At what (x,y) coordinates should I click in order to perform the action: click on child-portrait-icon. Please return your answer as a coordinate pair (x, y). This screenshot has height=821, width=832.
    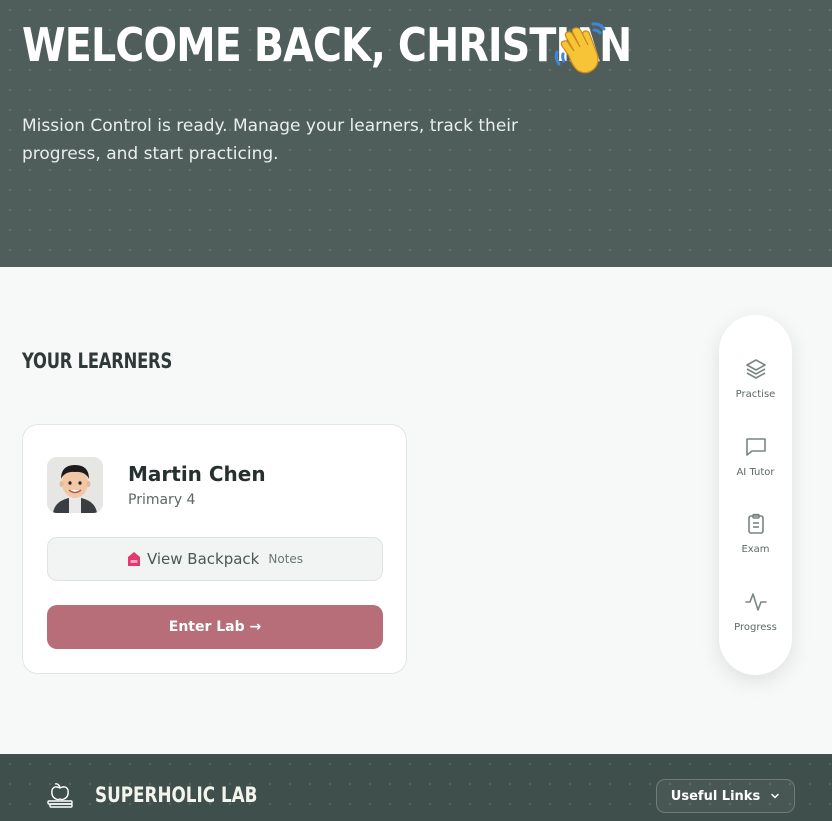
    Looking at the image, I should click on (75, 485).